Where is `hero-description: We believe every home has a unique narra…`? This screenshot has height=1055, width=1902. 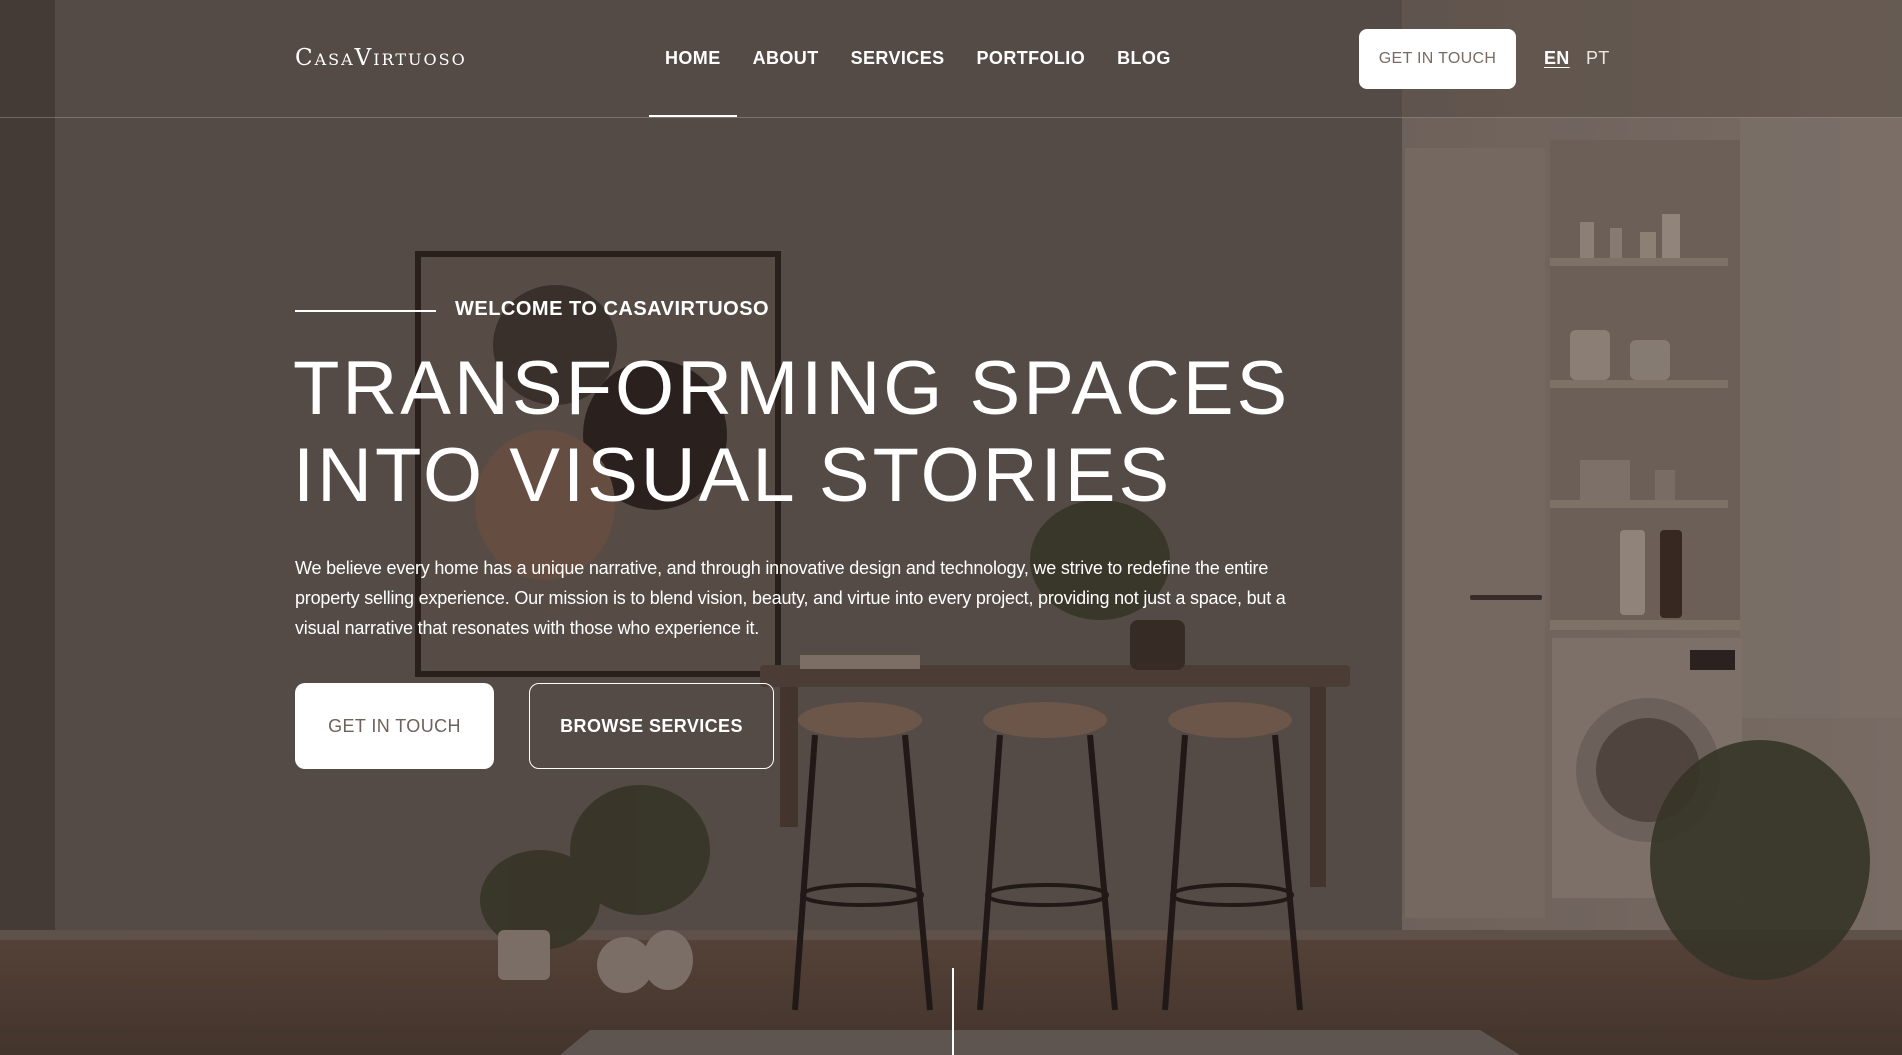 hero-description: We believe every home has a unique narra… is located at coordinates (790, 598).